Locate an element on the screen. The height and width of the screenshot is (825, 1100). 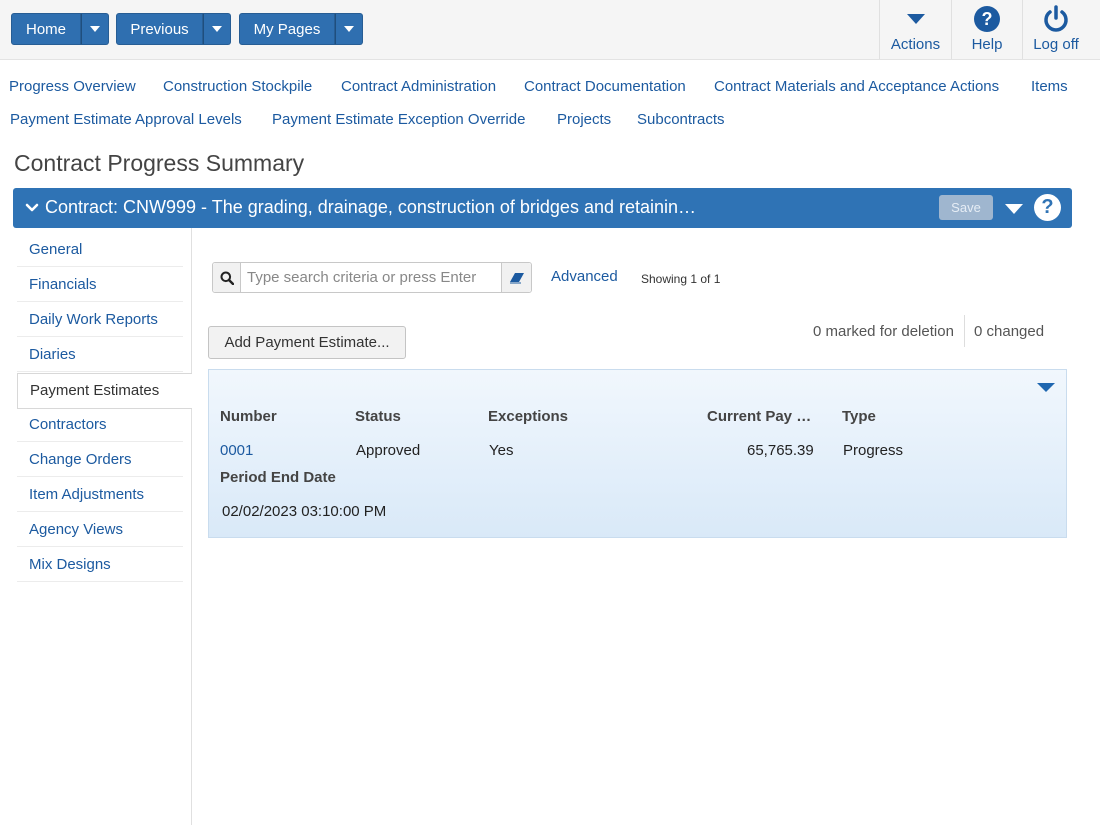
sidebar-item-item-adjustments: Item Adjustments is located at coordinates (100, 495).